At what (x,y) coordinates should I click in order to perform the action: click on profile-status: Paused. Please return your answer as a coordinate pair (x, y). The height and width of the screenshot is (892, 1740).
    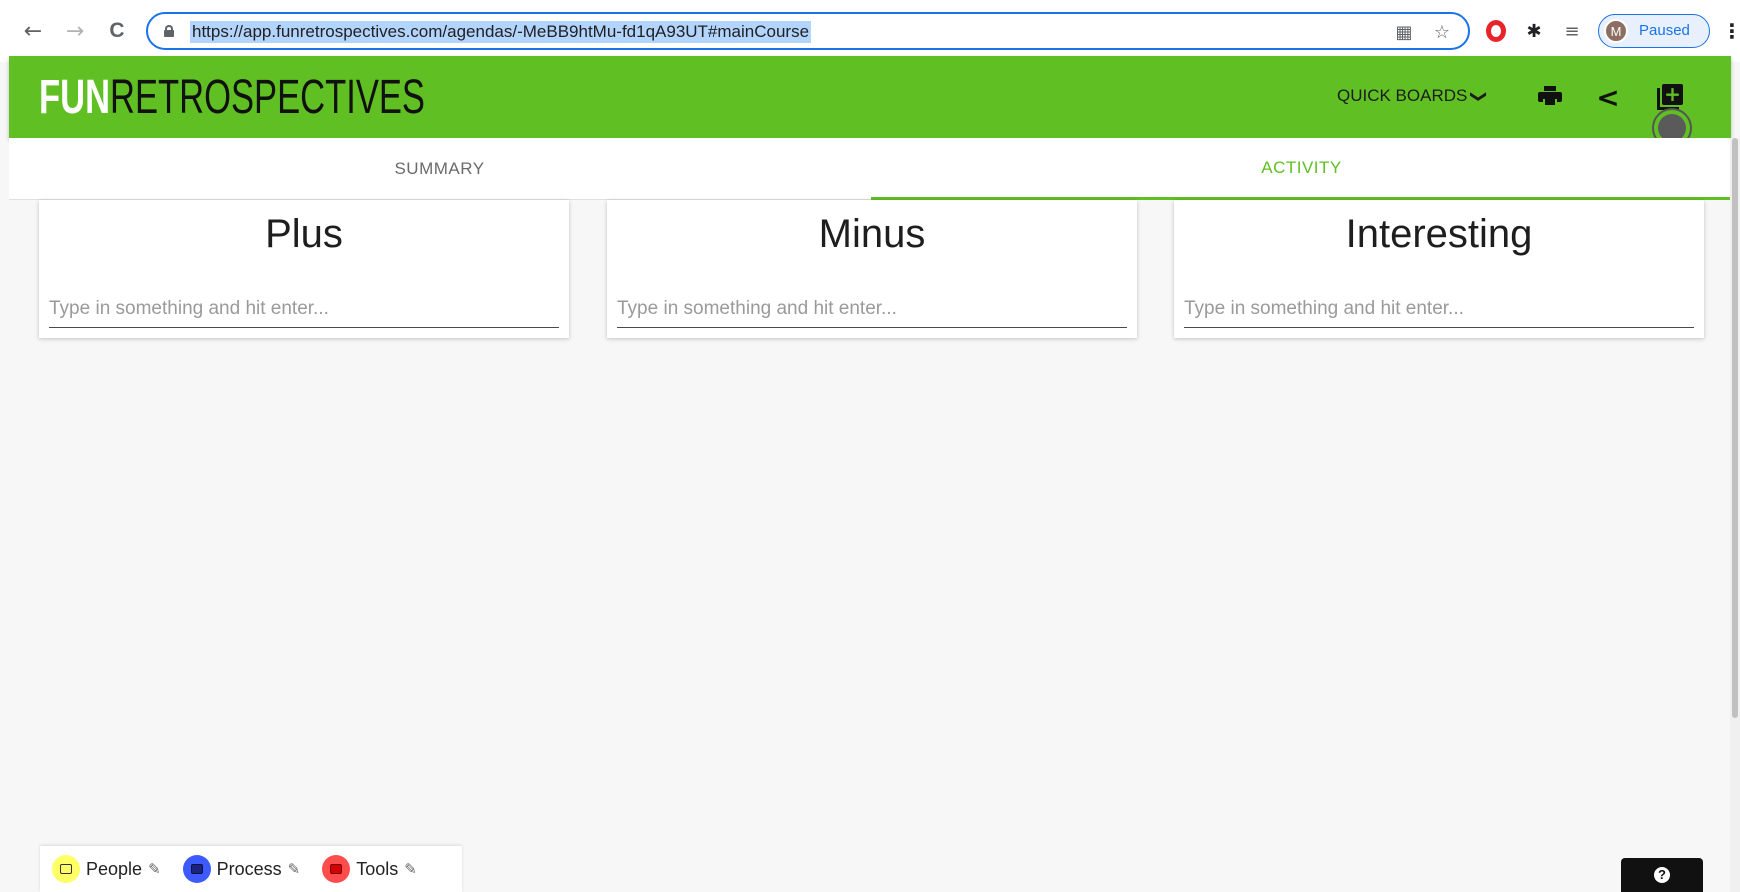
    Looking at the image, I should click on (1664, 30).